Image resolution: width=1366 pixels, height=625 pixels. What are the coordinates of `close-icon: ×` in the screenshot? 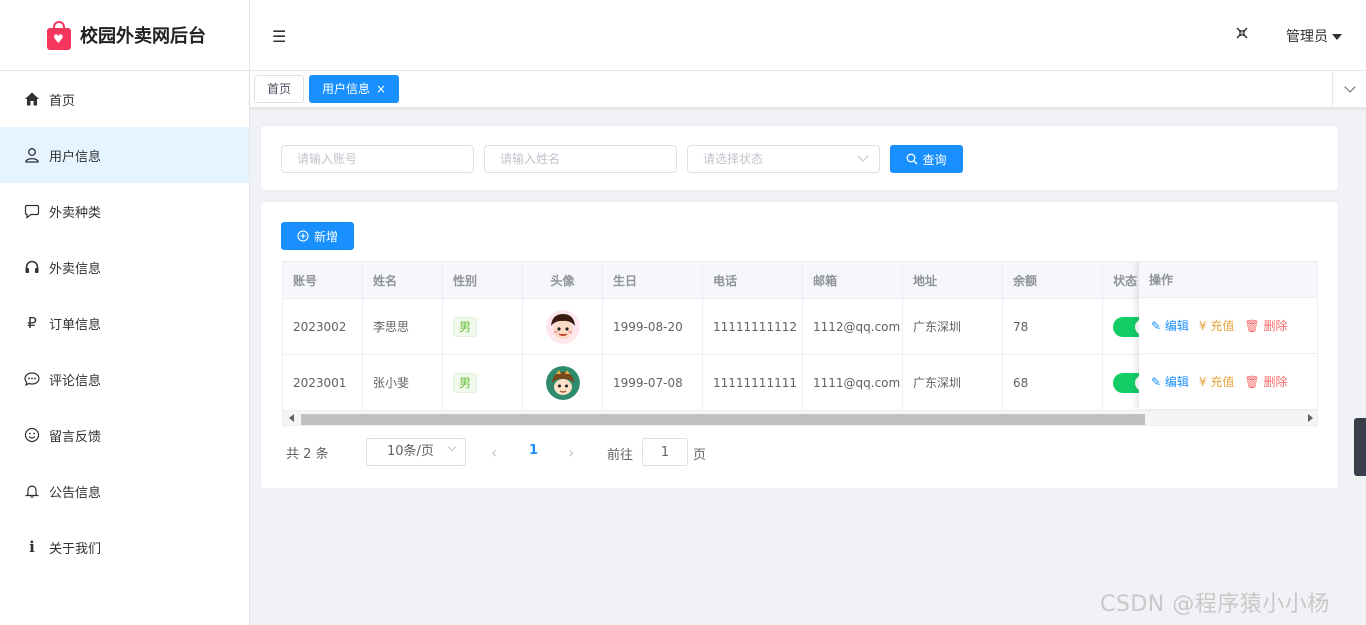 It's located at (381, 89).